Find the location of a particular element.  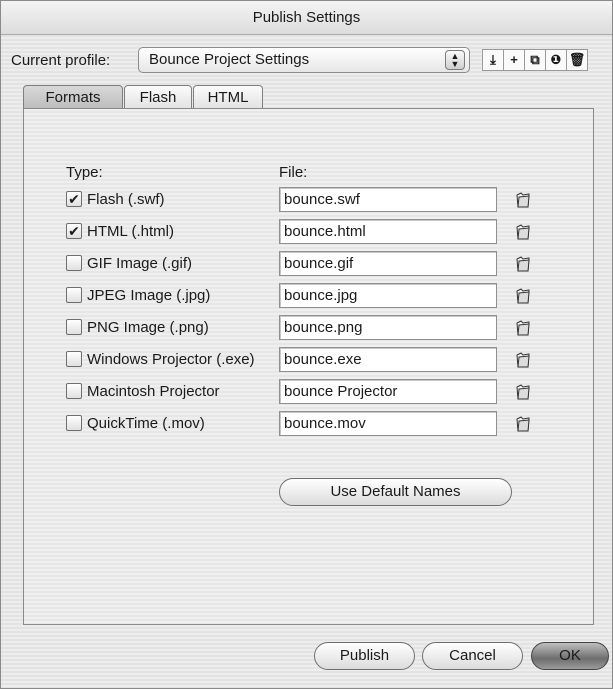

publish-button: Publish is located at coordinates (364, 656).